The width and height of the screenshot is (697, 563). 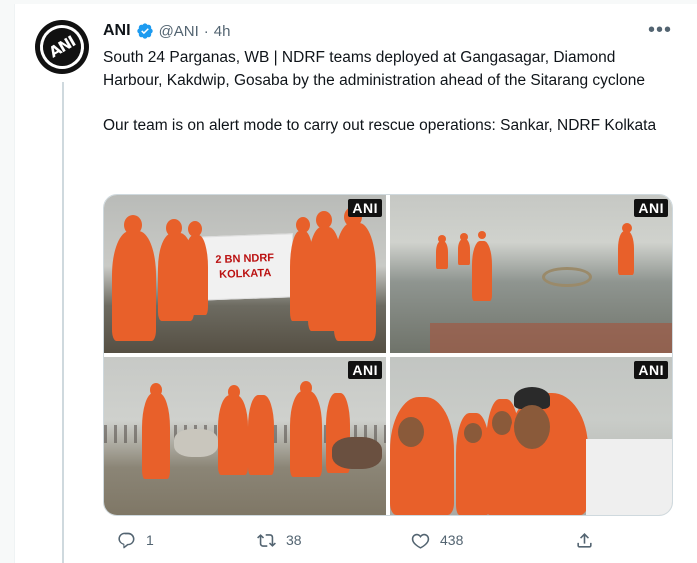 What do you see at coordinates (117, 31) in the screenshot?
I see `author-name: ANI` at bounding box center [117, 31].